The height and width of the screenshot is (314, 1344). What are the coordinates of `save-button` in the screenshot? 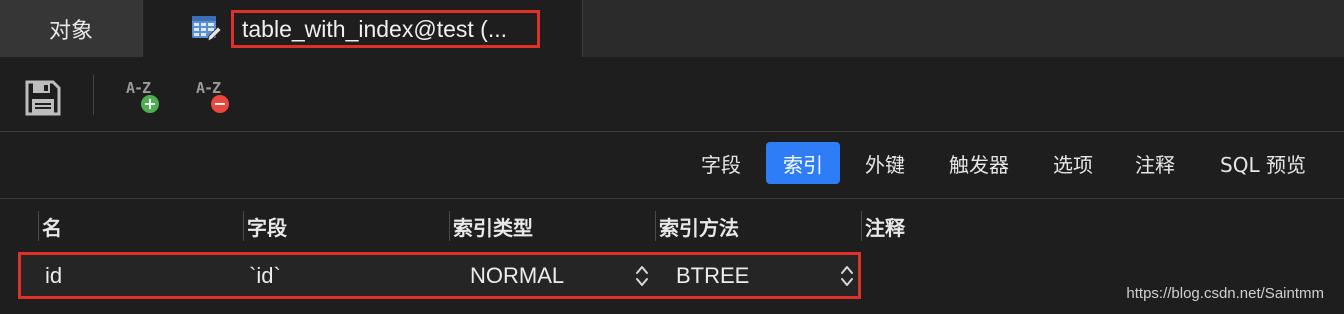 It's located at (43, 98).